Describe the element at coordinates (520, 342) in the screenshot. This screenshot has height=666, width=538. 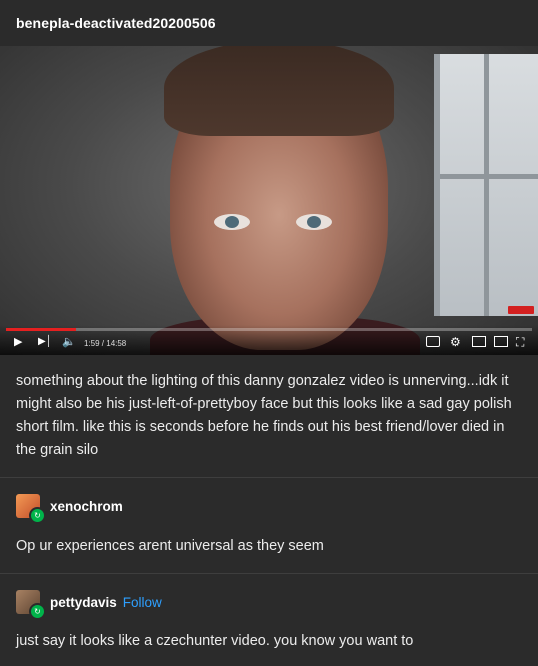
I see `fullscreen-icon: ⛶` at that location.